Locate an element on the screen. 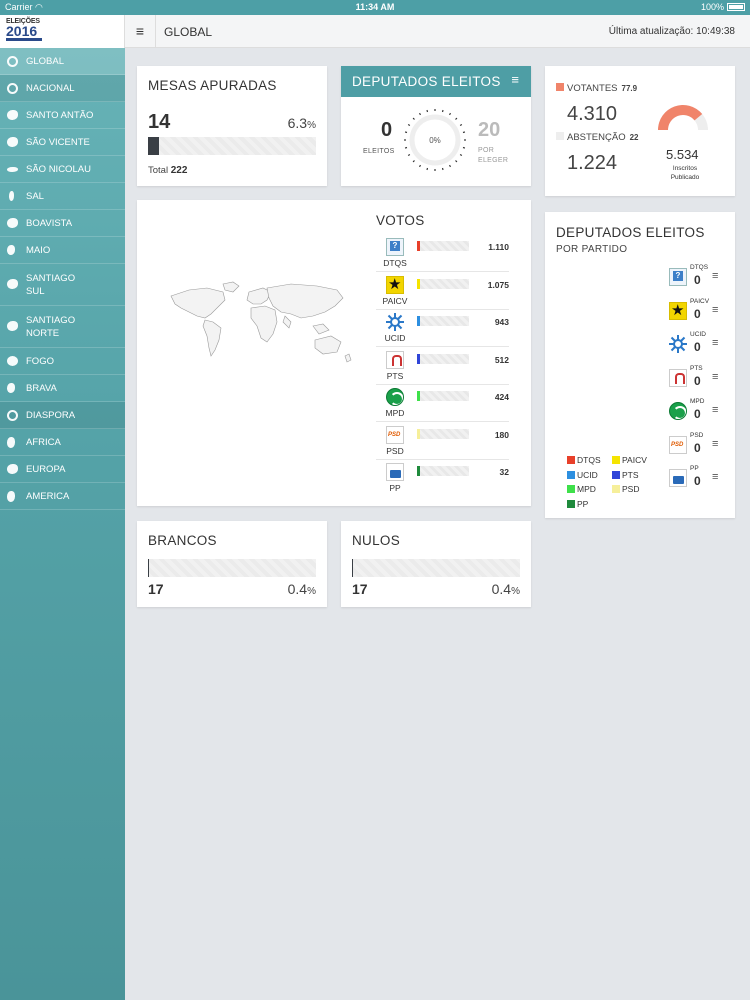 The image size is (750, 1000). eleitos-count: 0 is located at coordinates (387, 130).